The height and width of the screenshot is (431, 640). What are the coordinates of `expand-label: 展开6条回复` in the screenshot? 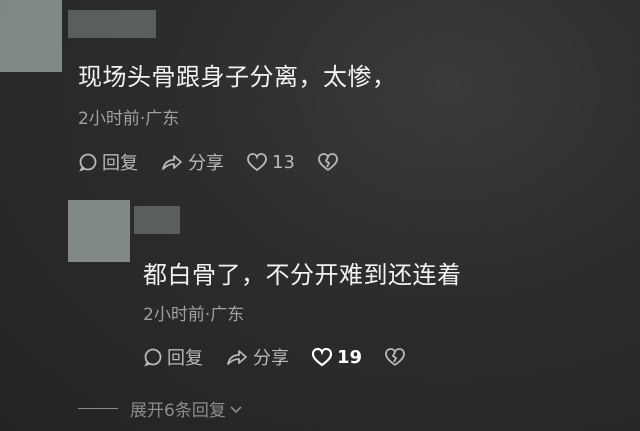 It's located at (178, 411).